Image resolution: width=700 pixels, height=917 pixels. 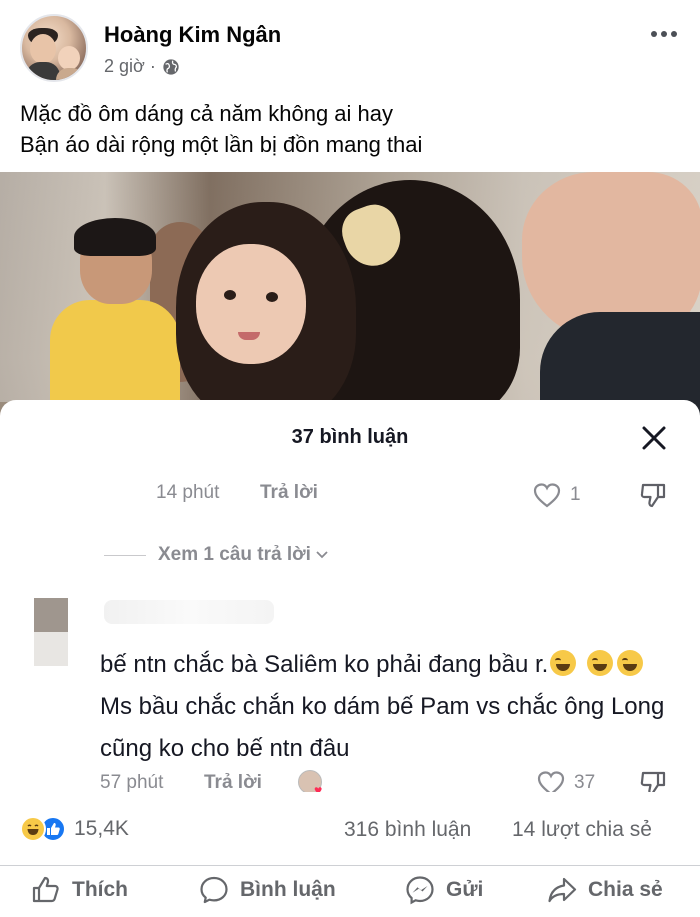 What do you see at coordinates (125, 555) in the screenshot?
I see `divider-line` at bounding box center [125, 555].